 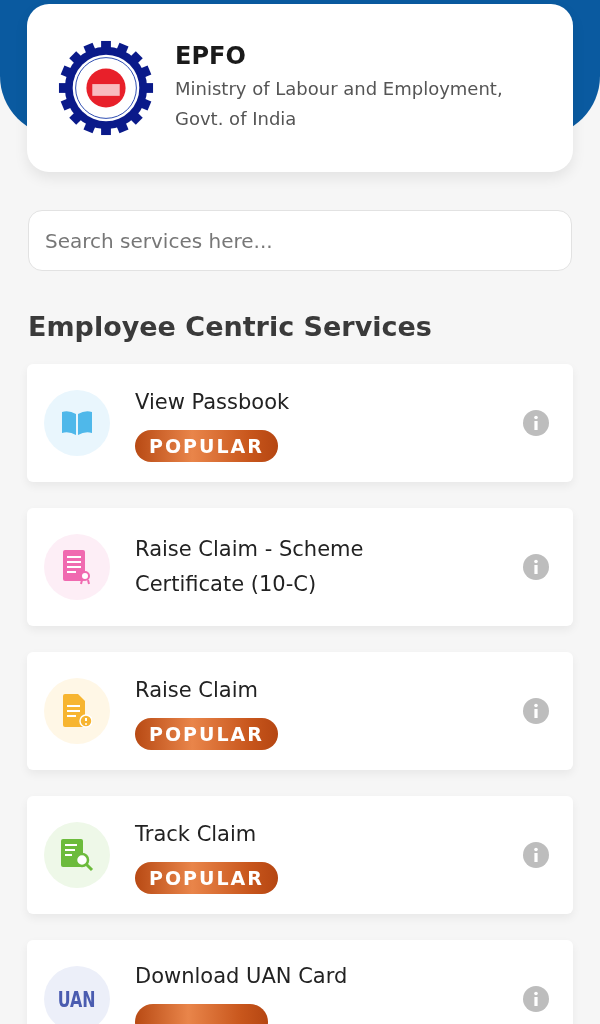 I want to click on uan-icon: UAN, so click(x=77, y=999).